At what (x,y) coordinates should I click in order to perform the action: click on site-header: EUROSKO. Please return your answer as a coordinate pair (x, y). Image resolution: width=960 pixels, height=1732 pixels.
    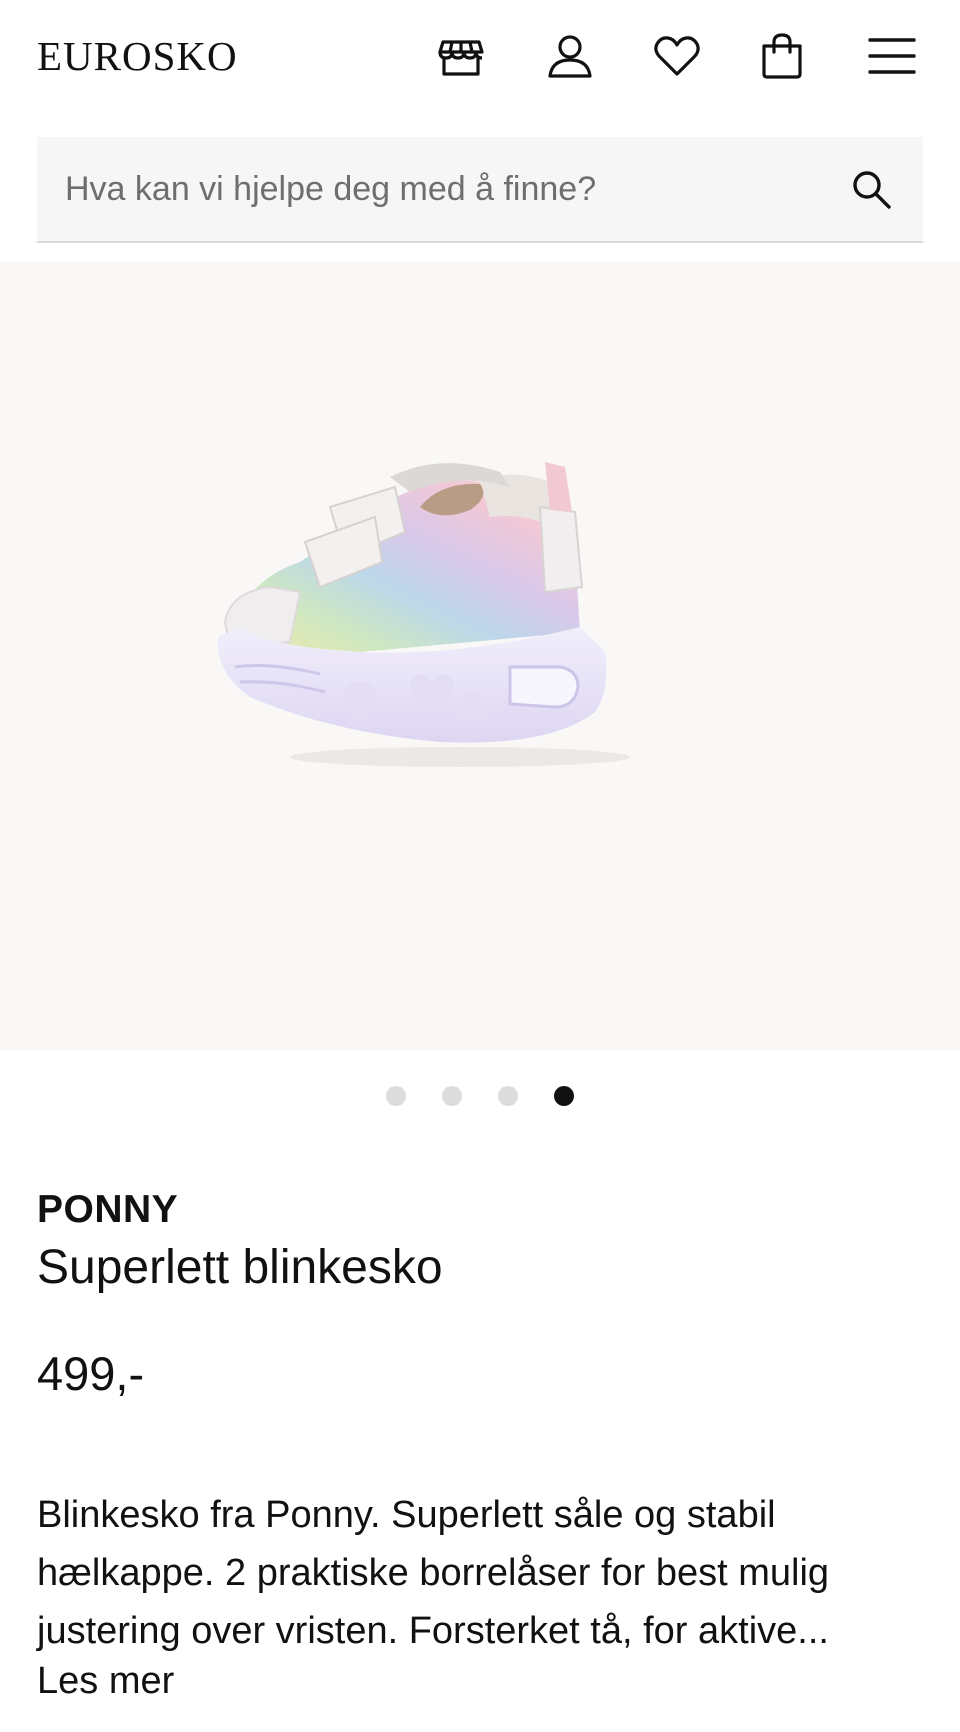
    Looking at the image, I should click on (480, 57).